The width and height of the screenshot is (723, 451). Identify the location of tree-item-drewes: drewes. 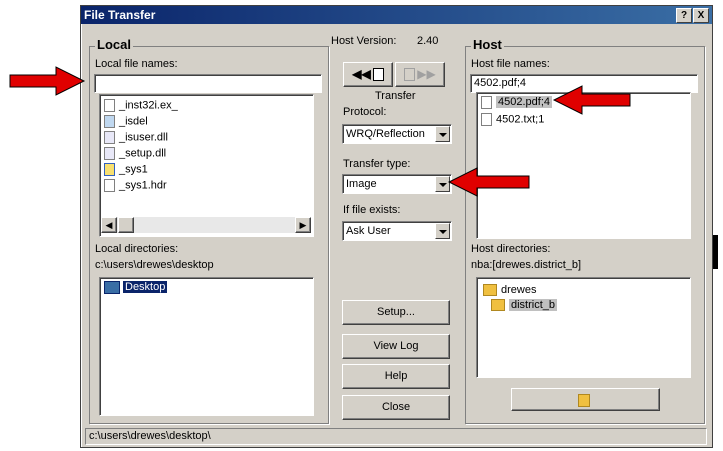
(509, 292).